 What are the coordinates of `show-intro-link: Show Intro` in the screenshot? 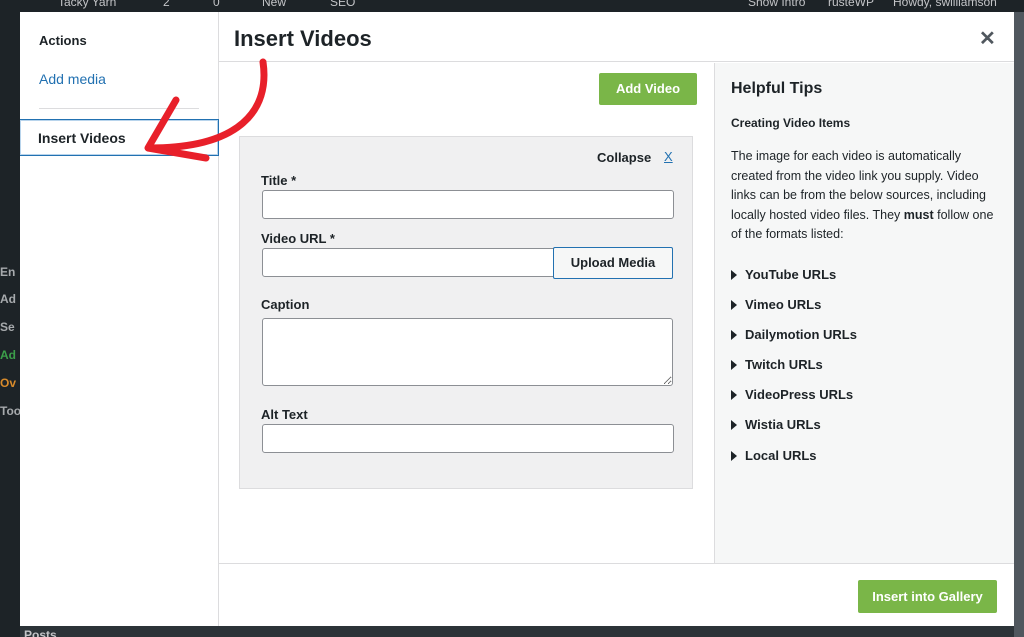 It's located at (776, 4).